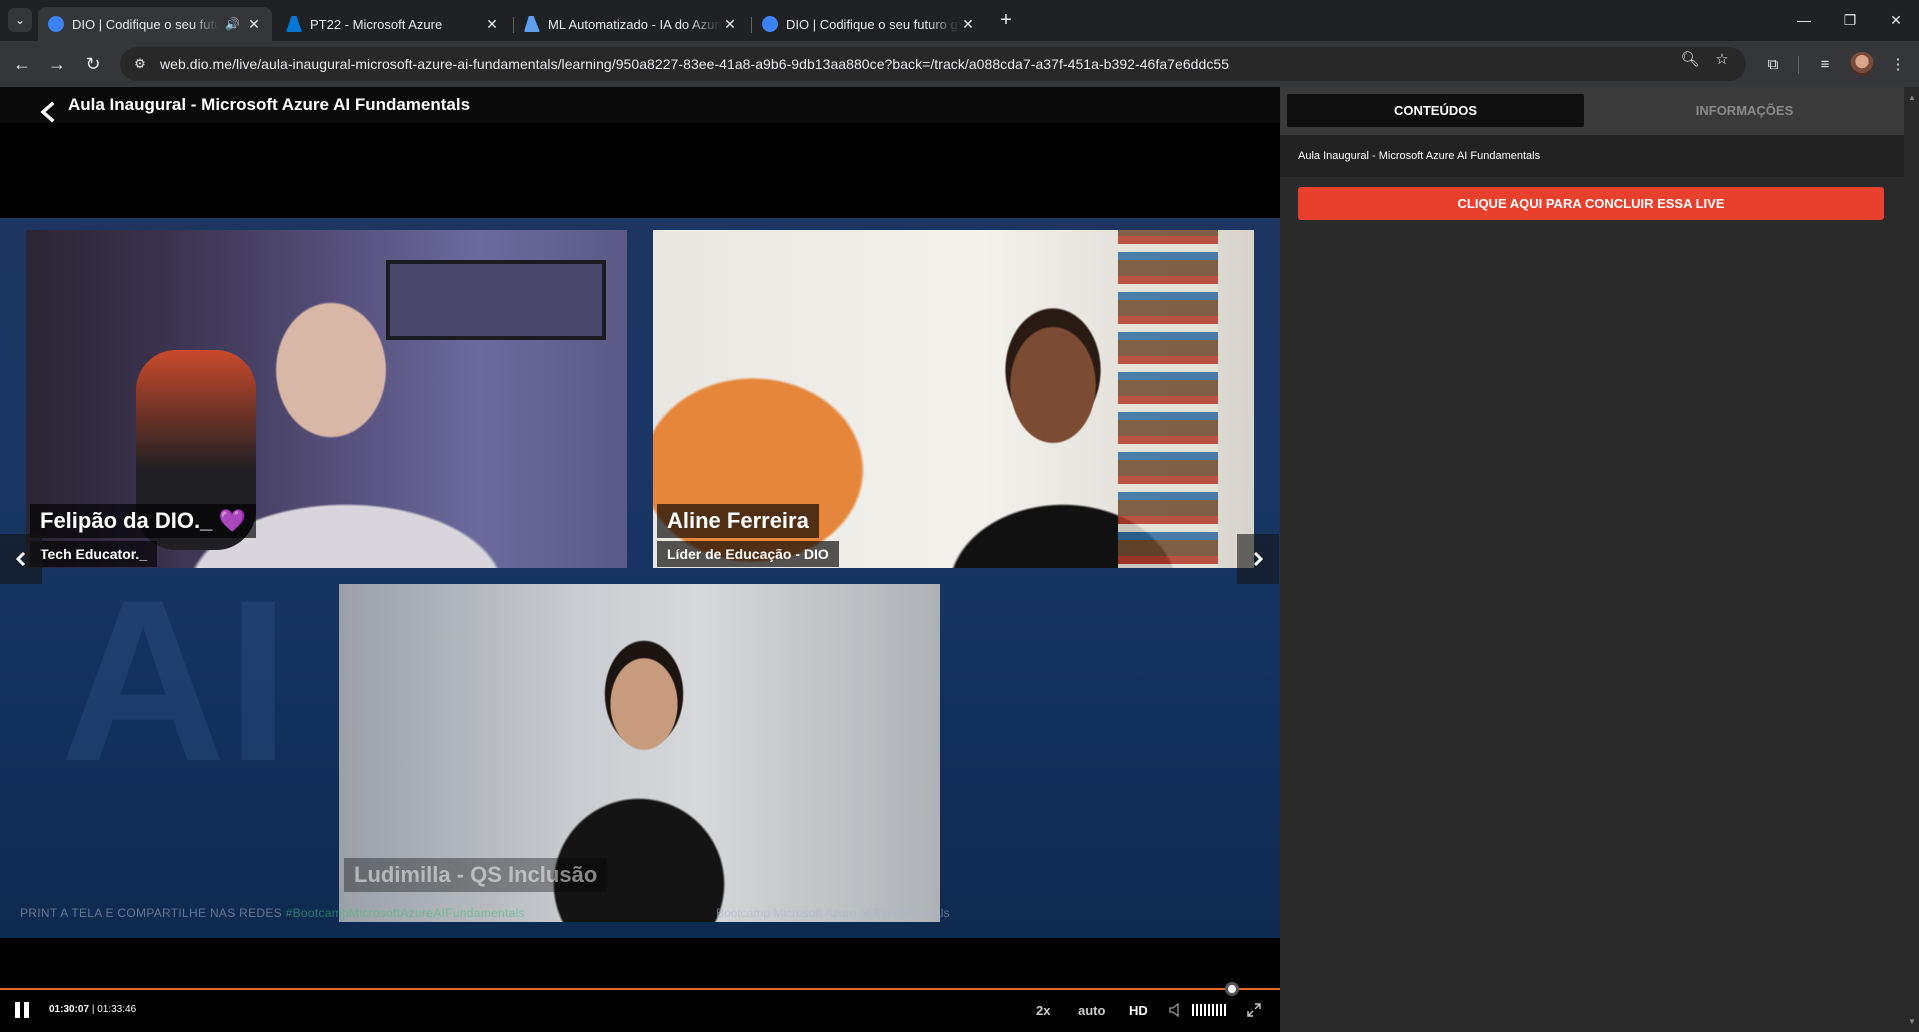 The image size is (1919, 1032). Describe the element at coordinates (748, 554) in the screenshot. I see `participant-role: Líder de Educação - DIO` at that location.